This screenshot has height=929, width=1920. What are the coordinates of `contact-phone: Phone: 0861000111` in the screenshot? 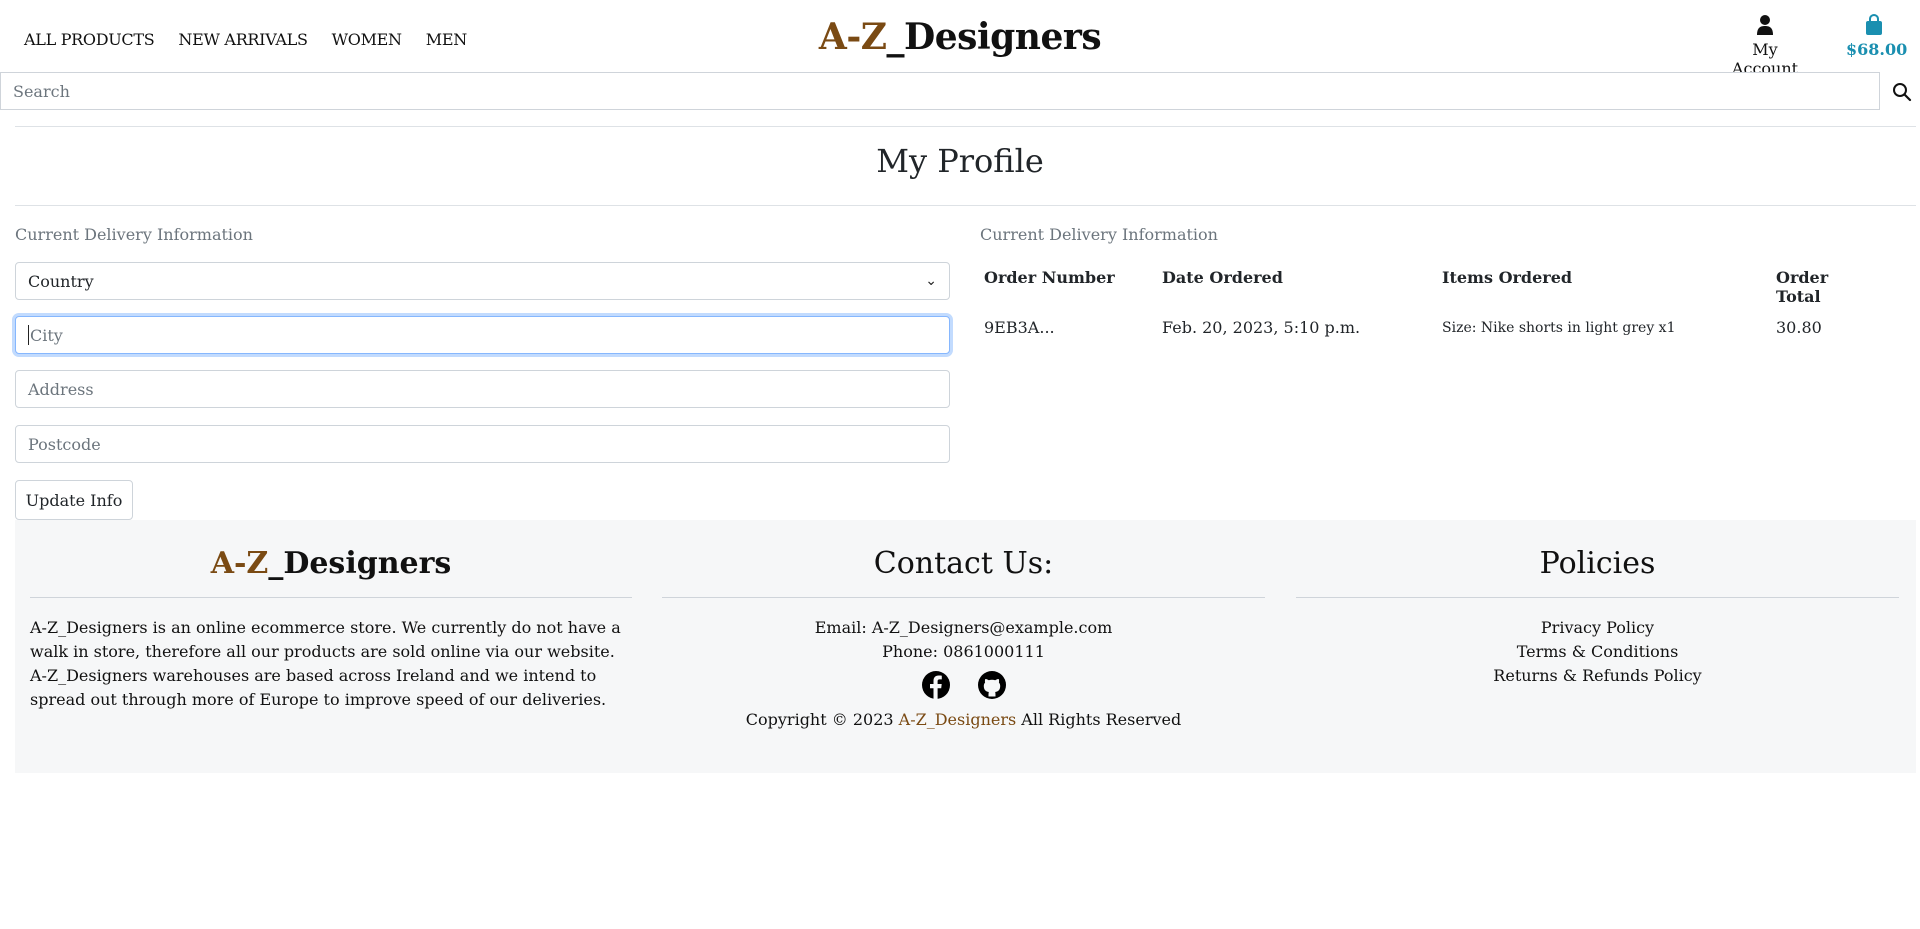 It's located at (963, 651).